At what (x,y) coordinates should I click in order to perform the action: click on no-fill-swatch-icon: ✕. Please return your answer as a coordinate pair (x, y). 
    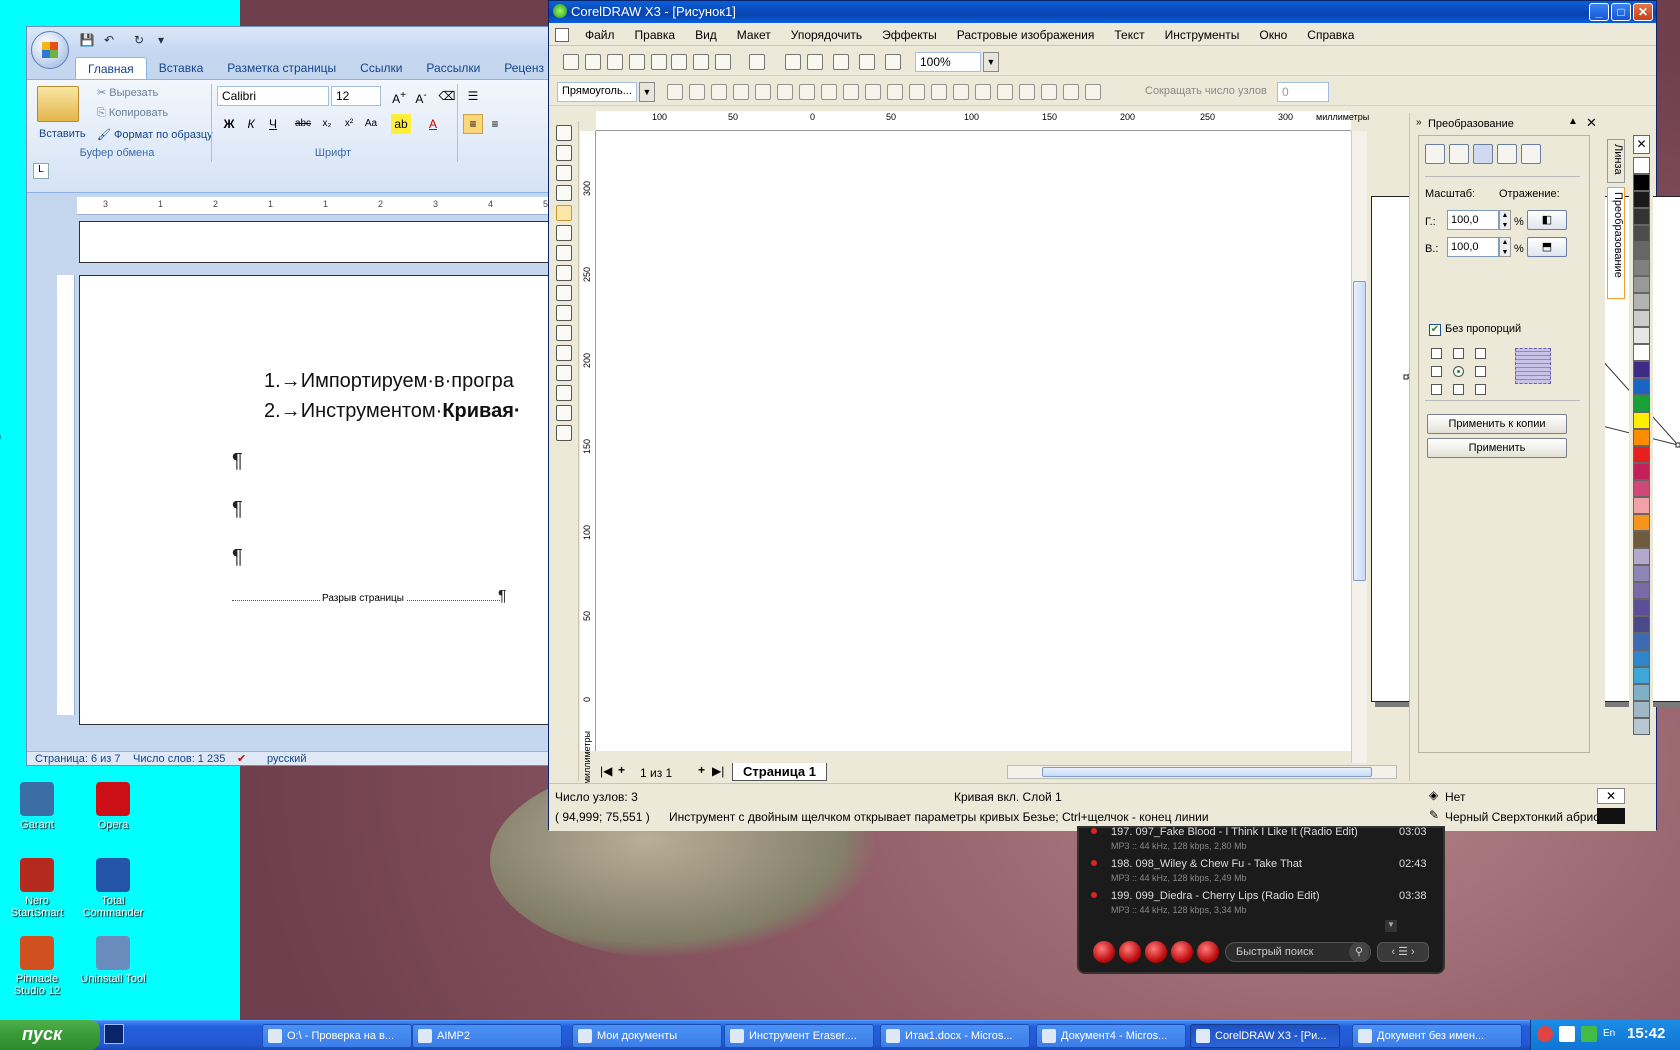
    Looking at the image, I should click on (1611, 796).